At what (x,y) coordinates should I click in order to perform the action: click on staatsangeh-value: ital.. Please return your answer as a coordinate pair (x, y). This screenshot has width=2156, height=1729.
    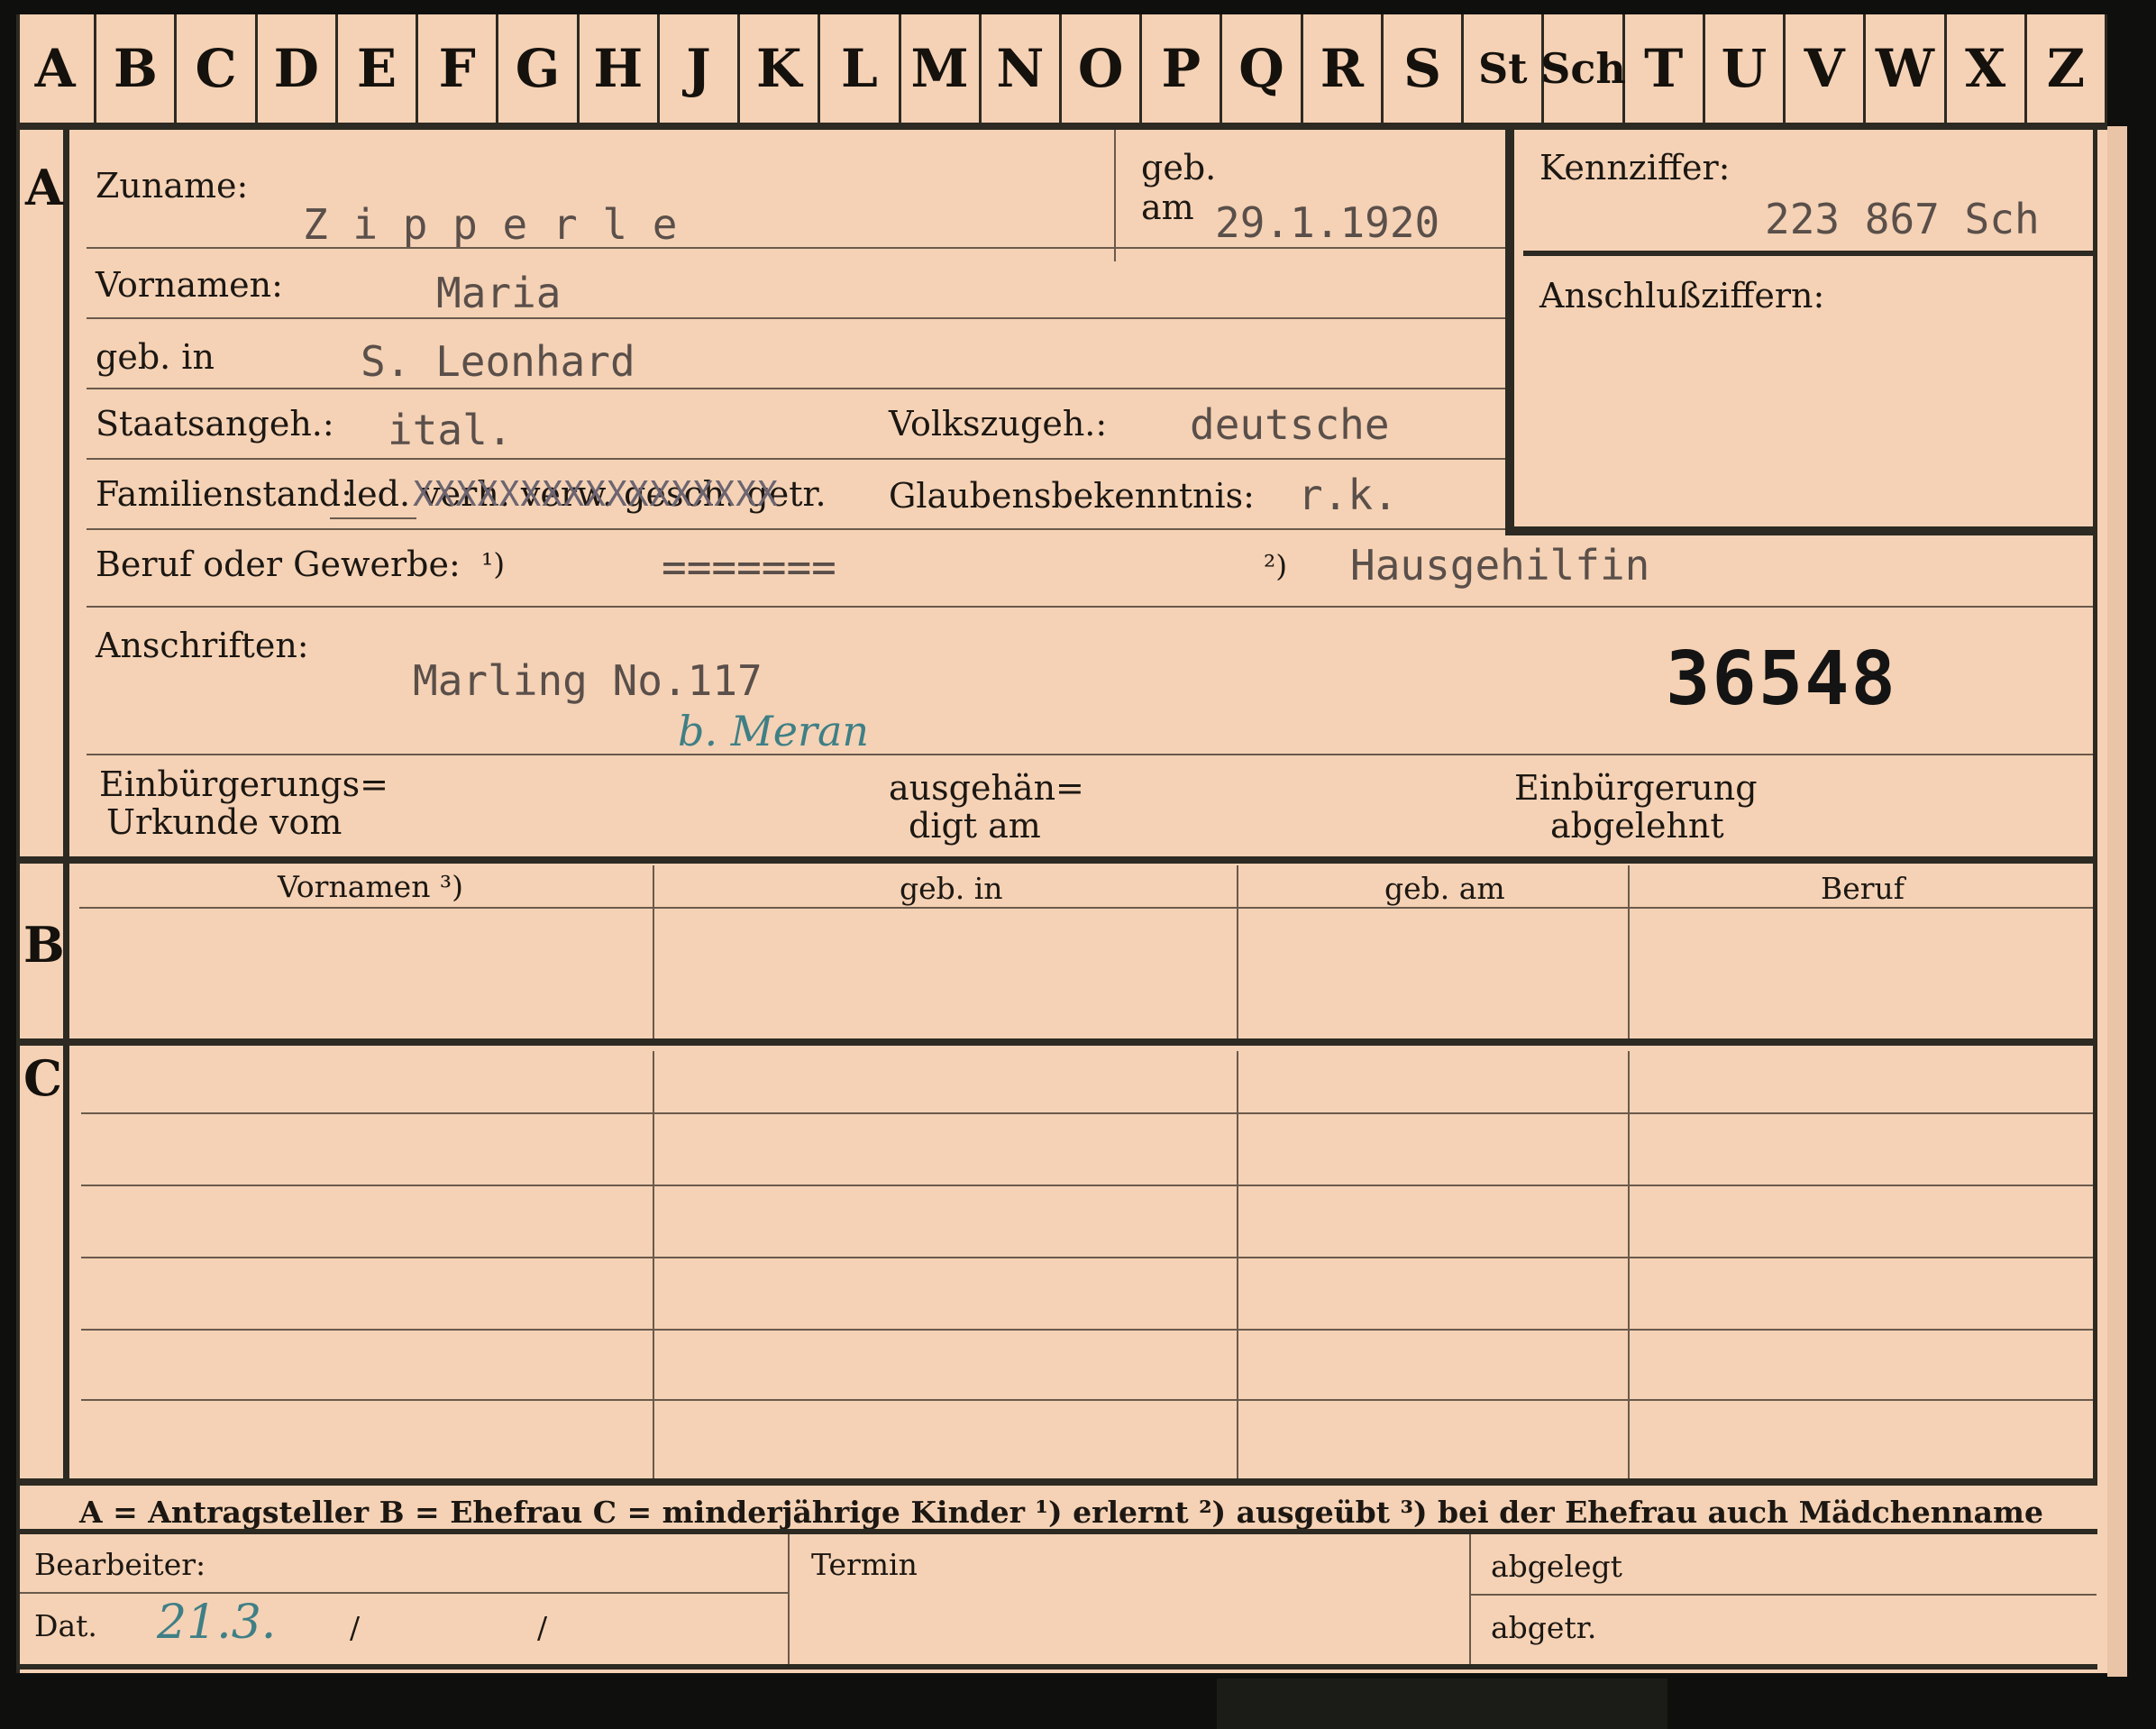
    Looking at the image, I should click on (450, 430).